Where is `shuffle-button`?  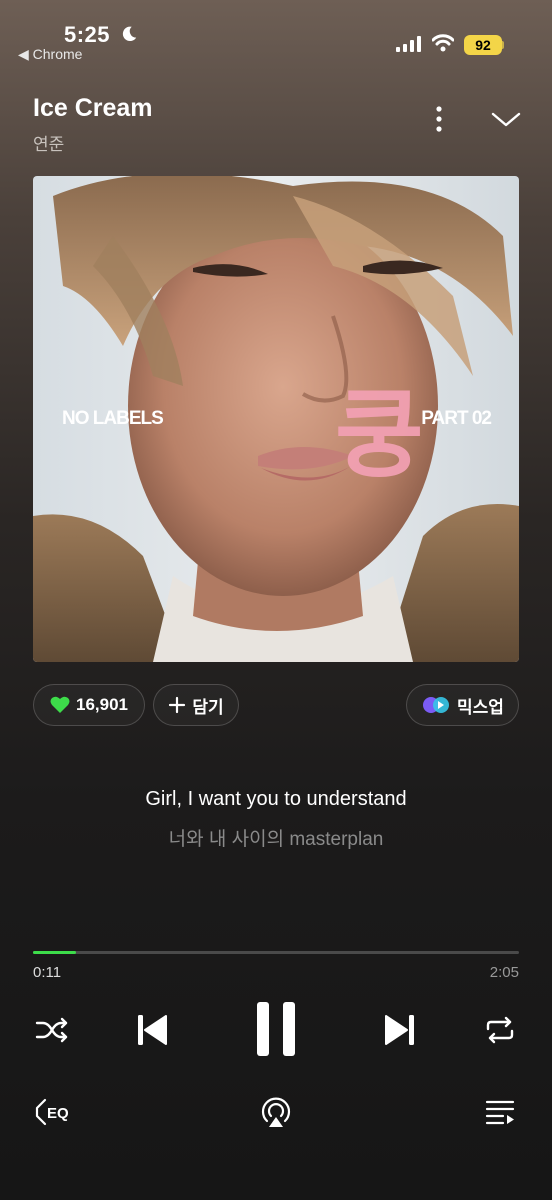 shuffle-button is located at coordinates (52, 1030).